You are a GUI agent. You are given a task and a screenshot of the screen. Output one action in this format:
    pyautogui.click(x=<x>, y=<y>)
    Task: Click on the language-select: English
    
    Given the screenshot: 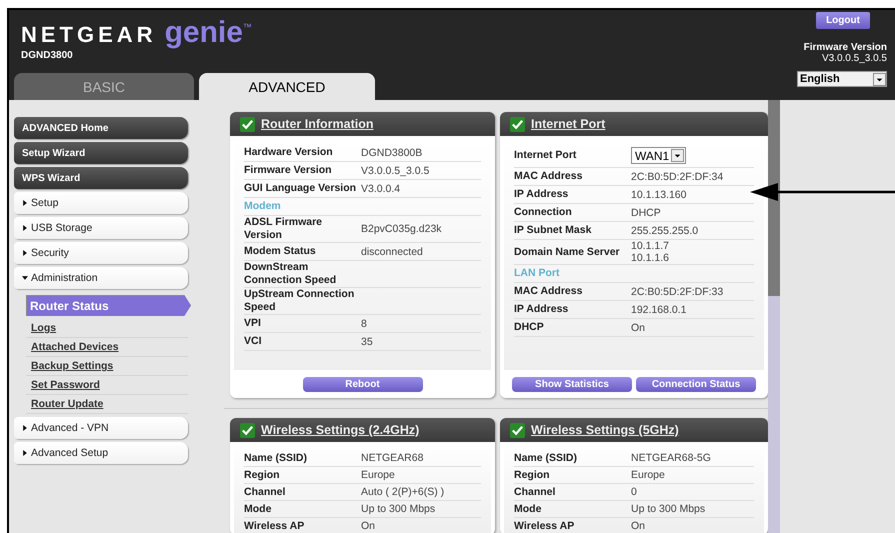 What is the action you would take?
    pyautogui.click(x=842, y=79)
    